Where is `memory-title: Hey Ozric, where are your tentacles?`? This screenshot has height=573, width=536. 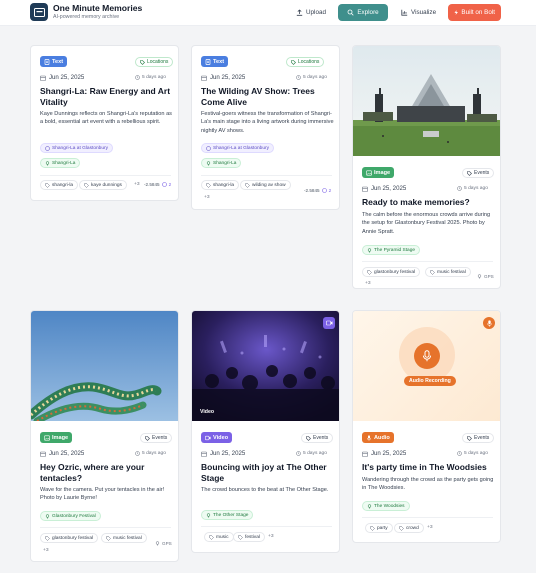 memory-title: Hey Ozric, where are your tentacles? is located at coordinates (107, 472).